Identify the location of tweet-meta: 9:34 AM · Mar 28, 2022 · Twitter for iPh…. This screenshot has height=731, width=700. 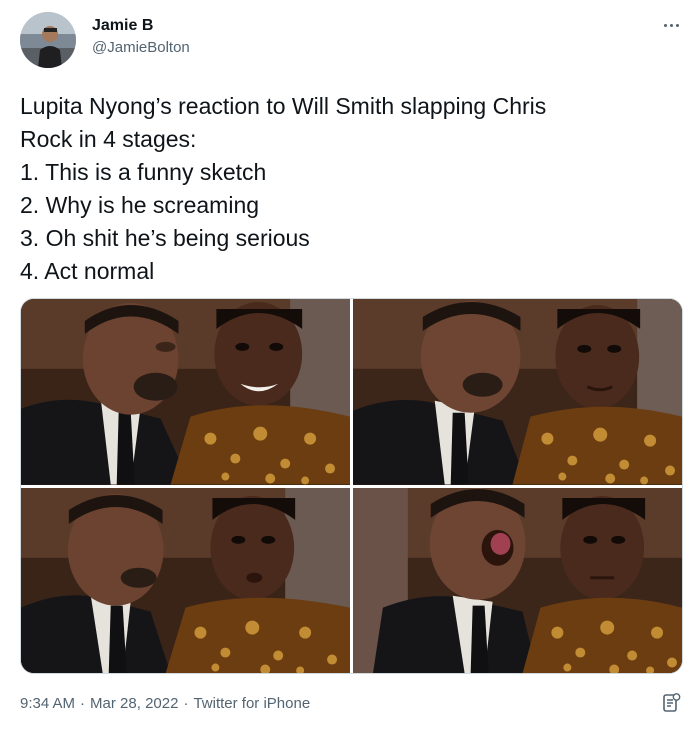
(165, 704).